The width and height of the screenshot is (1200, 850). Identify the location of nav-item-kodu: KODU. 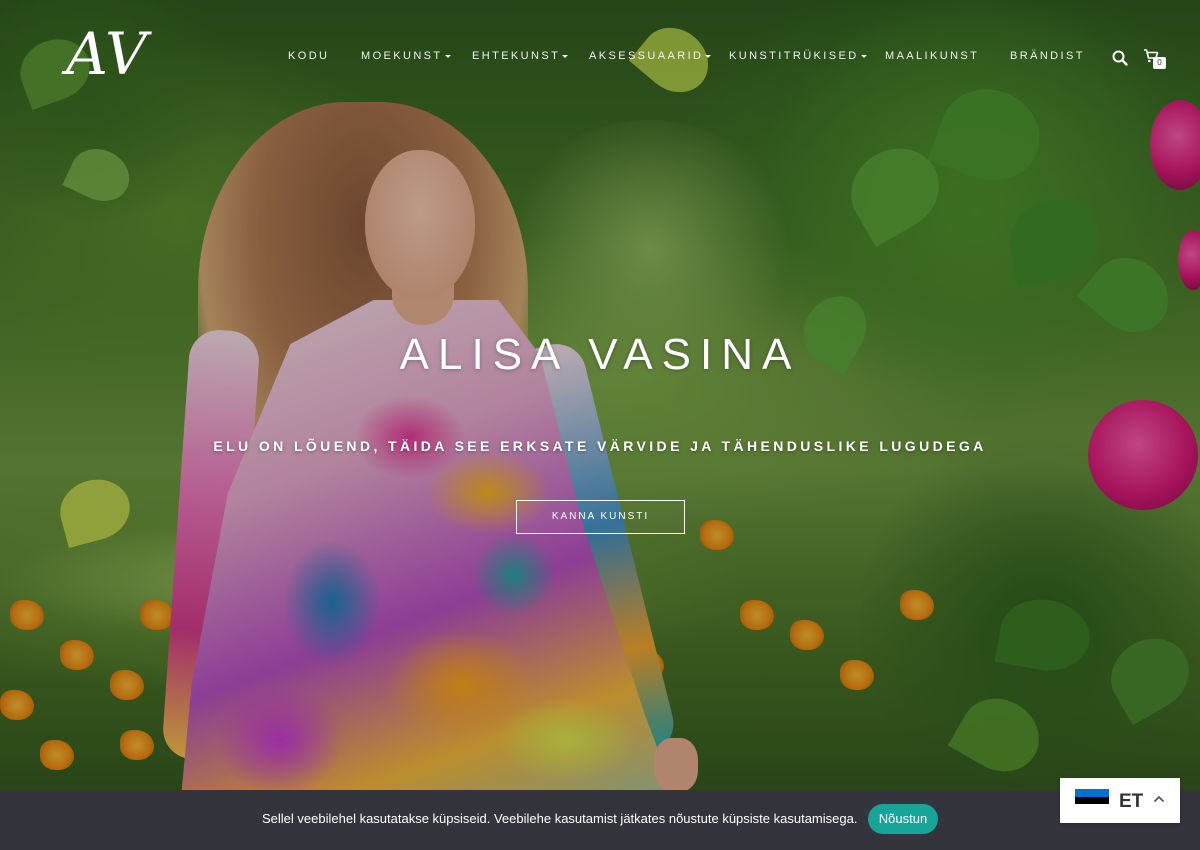
(308, 56).